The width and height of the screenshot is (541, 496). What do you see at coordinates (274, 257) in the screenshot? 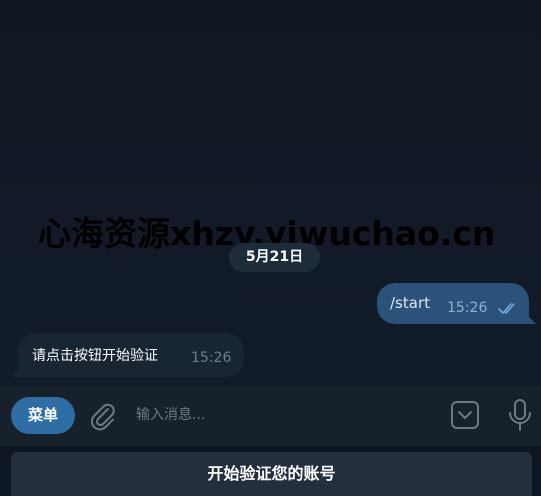
I see `date-divider: 5月21日` at bounding box center [274, 257].